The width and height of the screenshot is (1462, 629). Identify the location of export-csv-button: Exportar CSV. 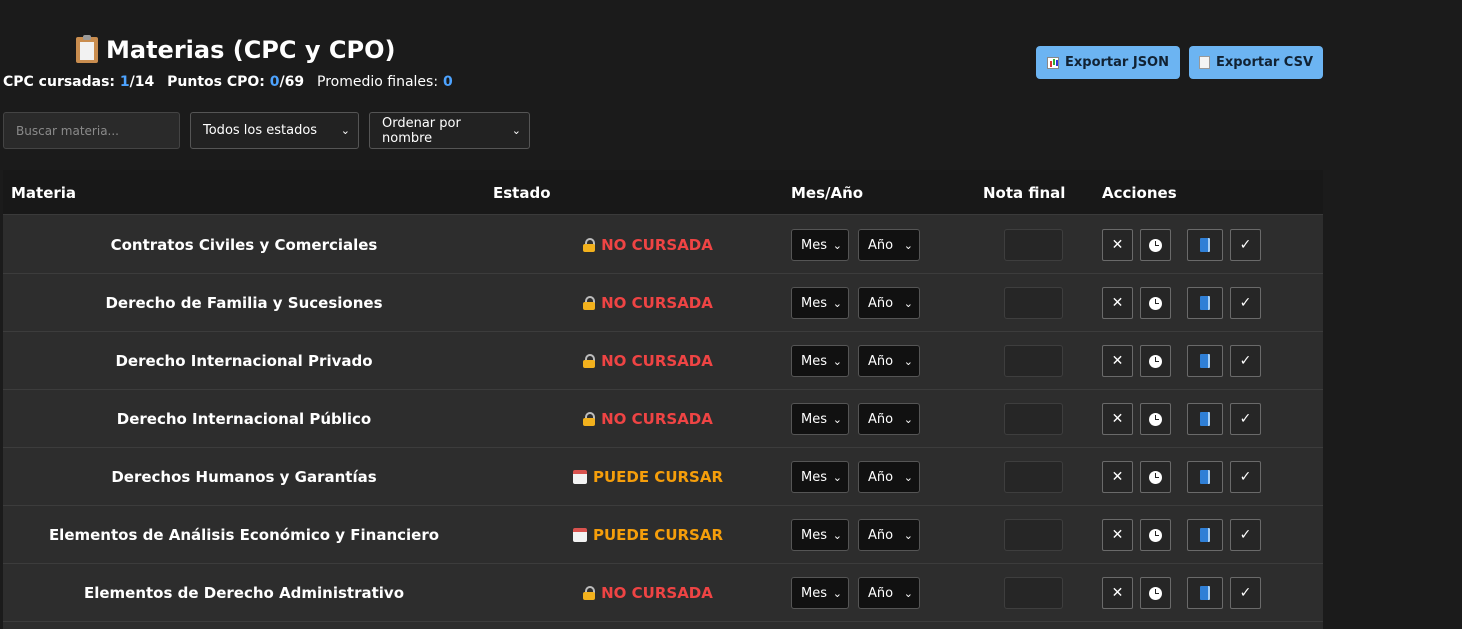
(1256, 62).